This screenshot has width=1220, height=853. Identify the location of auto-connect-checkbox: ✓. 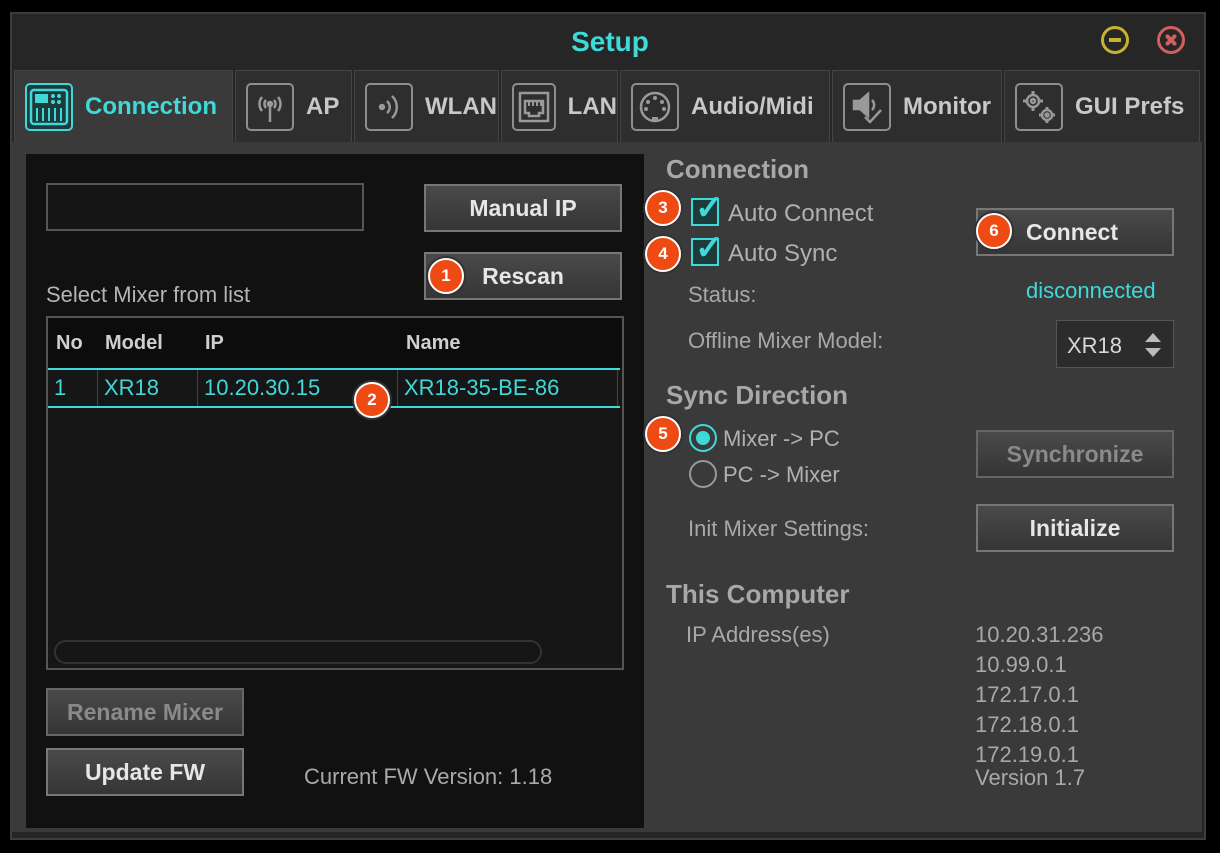
(707, 208).